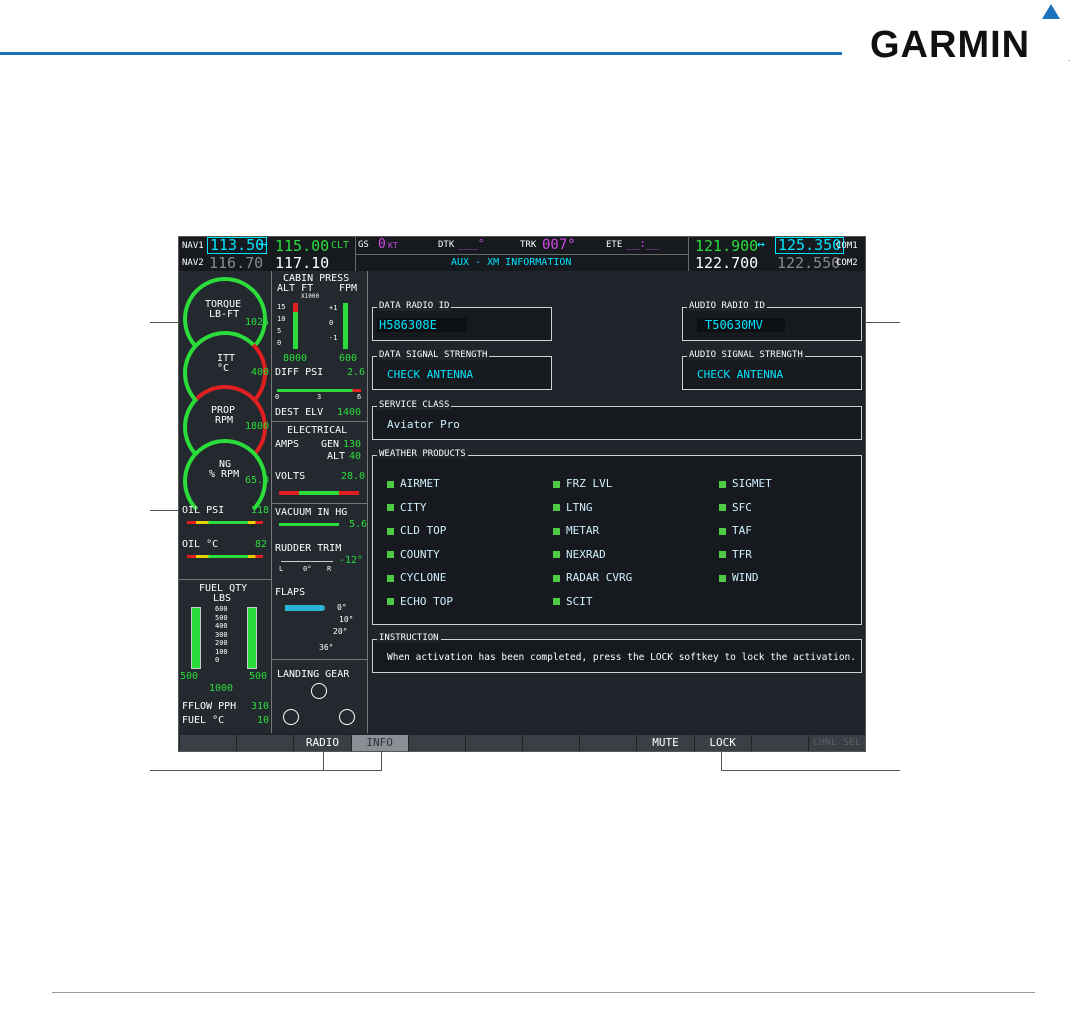 This screenshot has width=1080, height=1019. I want to click on audio-radio-id-value: T50630MV, so click(741, 325).